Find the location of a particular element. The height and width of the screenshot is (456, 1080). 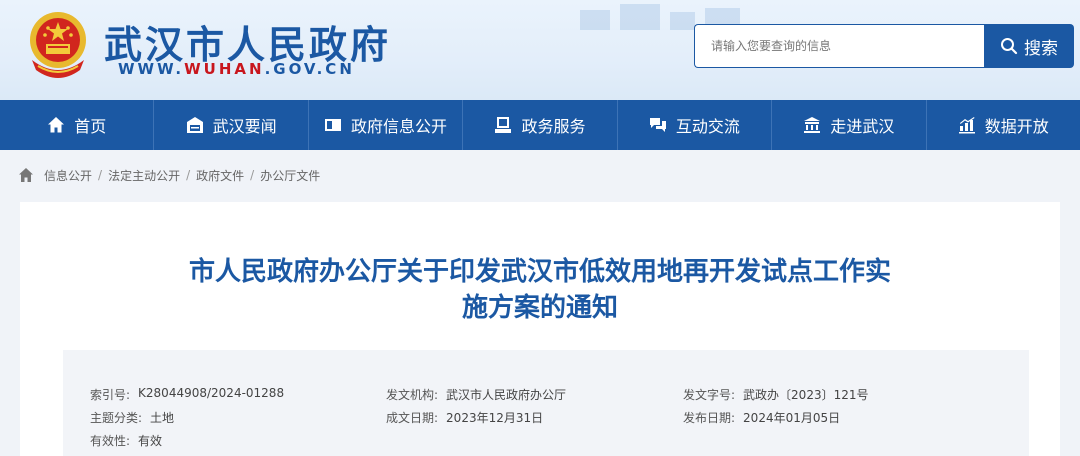

meta-value: 2024年01月05日 is located at coordinates (792, 418).